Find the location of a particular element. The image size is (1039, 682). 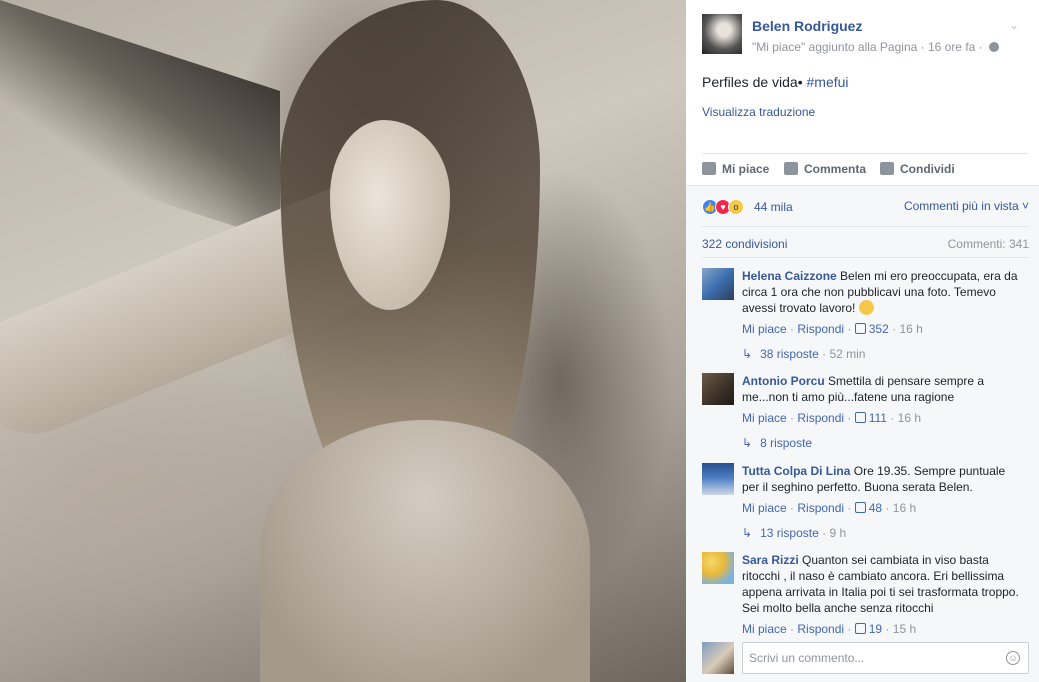

comment-likes-count: 352 is located at coordinates (878, 329).